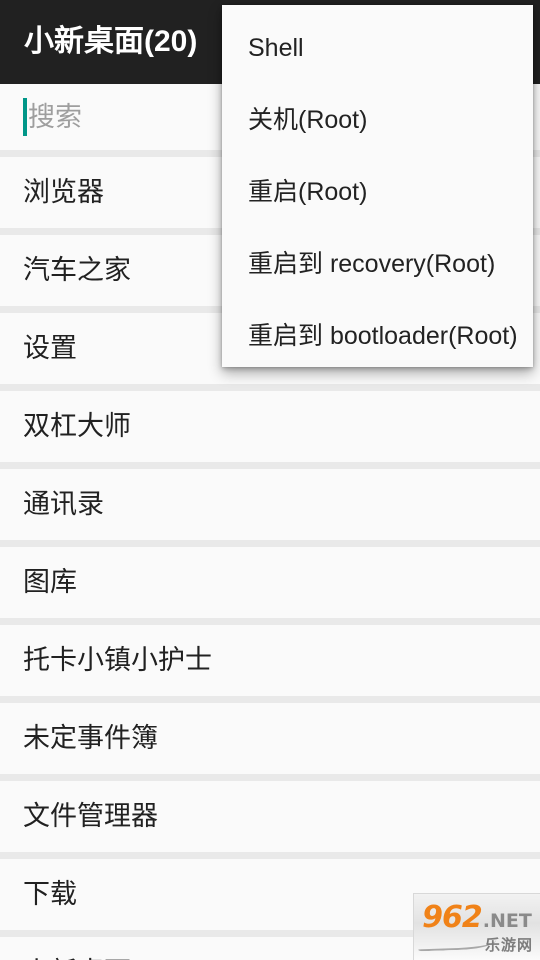 This screenshot has height=960, width=540. I want to click on menu-item-reboot-recovery-root: 重启到 recovery(Root), so click(377, 264).